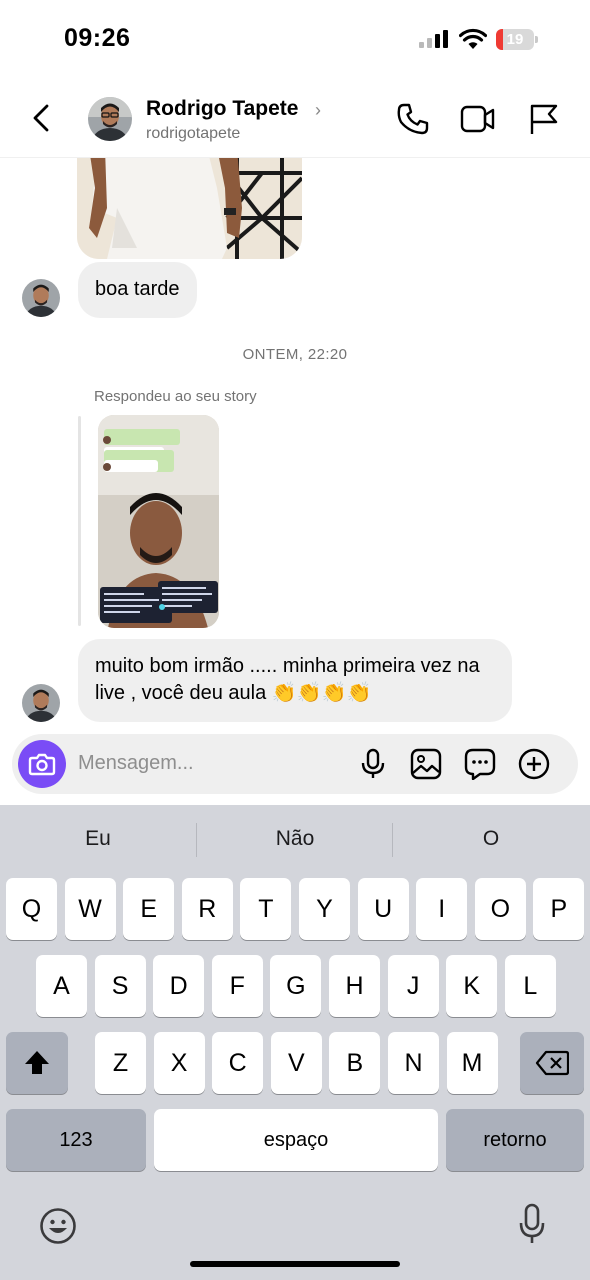 The image size is (590, 1280). Describe the element at coordinates (559, 909) in the screenshot. I see `key-p: P` at that location.